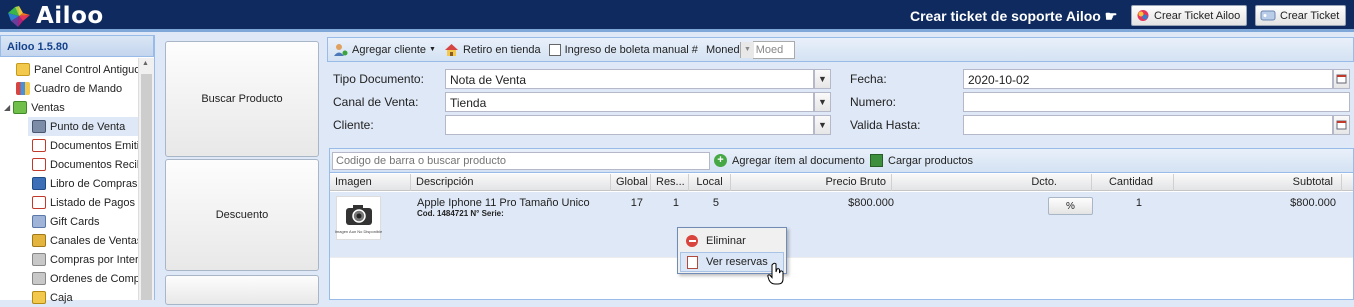 The image size is (1354, 307). Describe the element at coordinates (511, 182) in the screenshot. I see `column-header-descripcion: Descripción` at that location.